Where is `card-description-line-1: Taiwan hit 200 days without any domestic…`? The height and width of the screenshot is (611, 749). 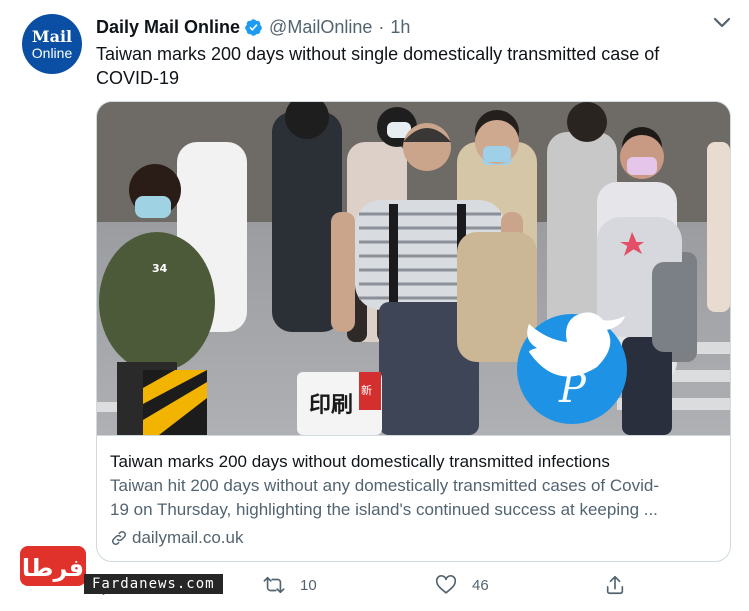
card-description-line-1: Taiwan hit 200 days without any domestic… is located at coordinates (384, 485).